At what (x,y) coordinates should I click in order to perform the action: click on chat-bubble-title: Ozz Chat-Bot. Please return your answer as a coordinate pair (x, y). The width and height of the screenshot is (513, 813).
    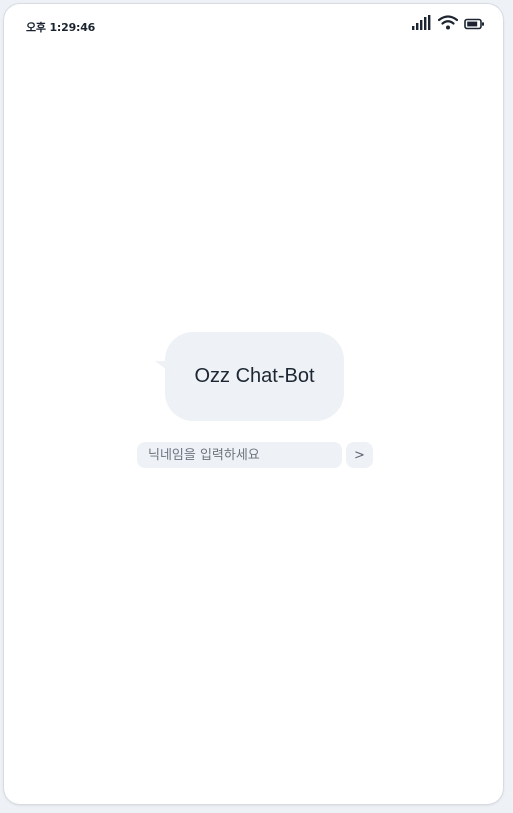
    Looking at the image, I should click on (254, 376).